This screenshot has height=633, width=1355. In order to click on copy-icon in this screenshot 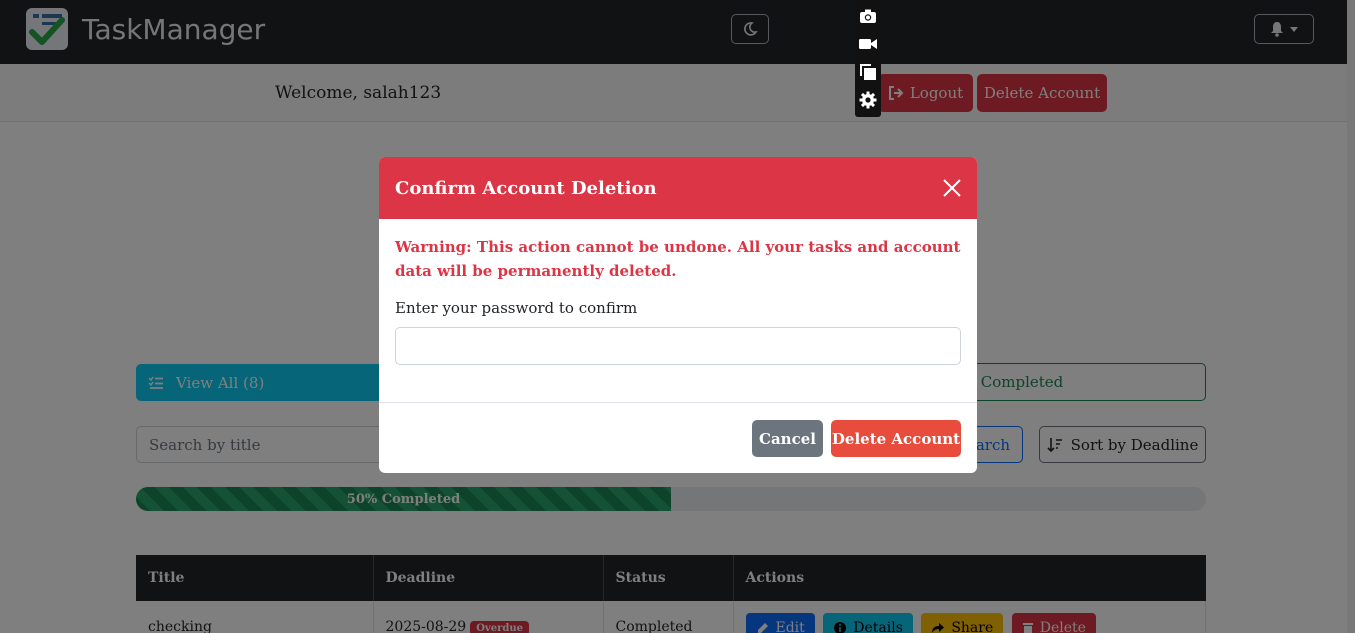, I will do `click(868, 72)`.